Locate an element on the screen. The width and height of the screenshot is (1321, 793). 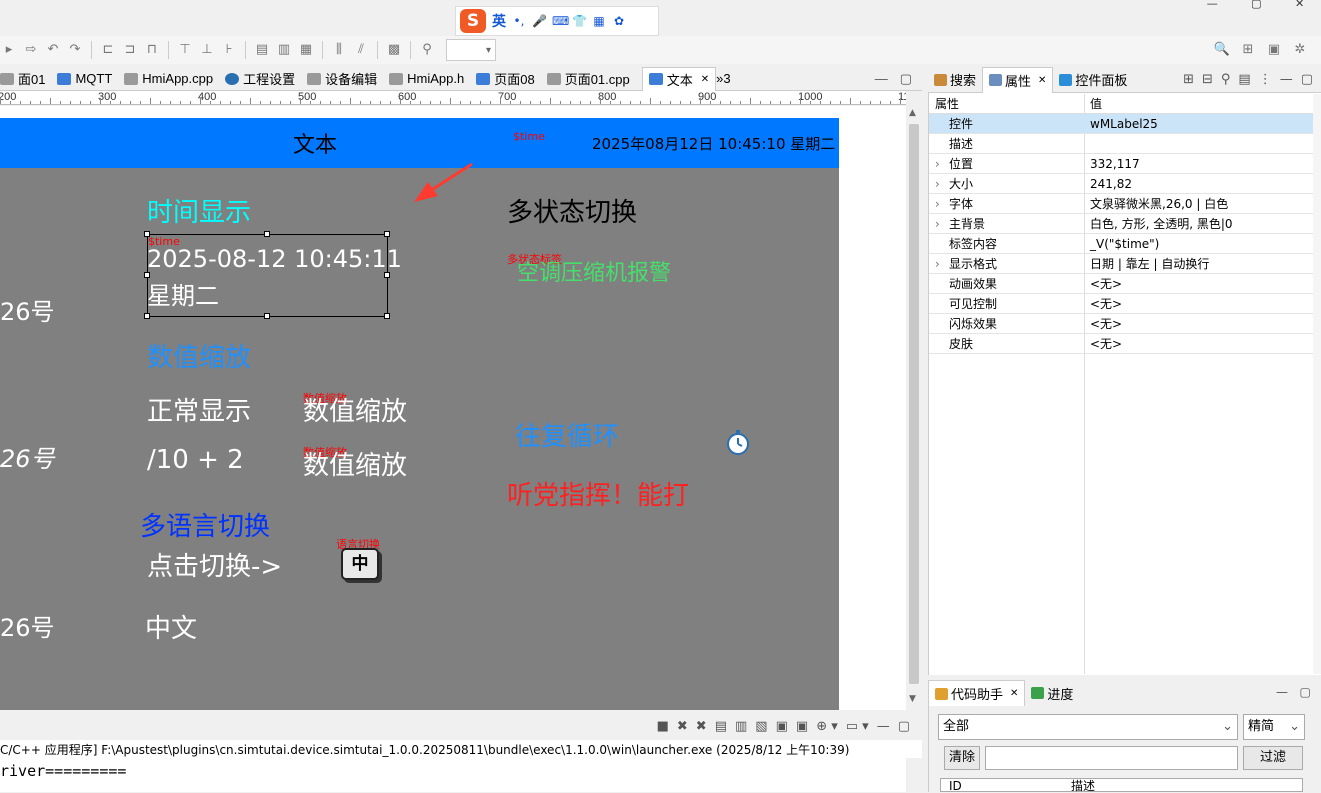
perspective-design-icon: ▣ is located at coordinates (1274, 50).